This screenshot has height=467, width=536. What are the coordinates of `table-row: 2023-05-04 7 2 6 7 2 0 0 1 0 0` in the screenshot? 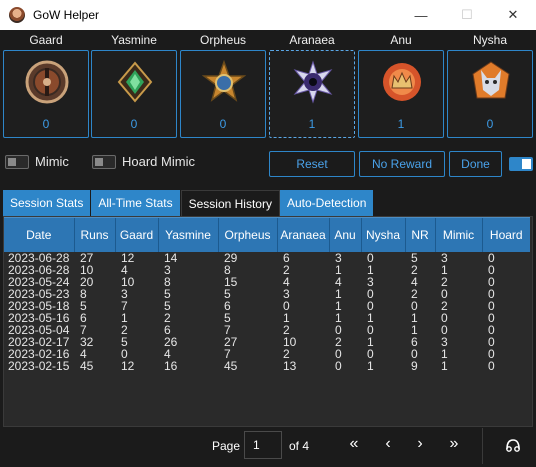 It's located at (267, 330).